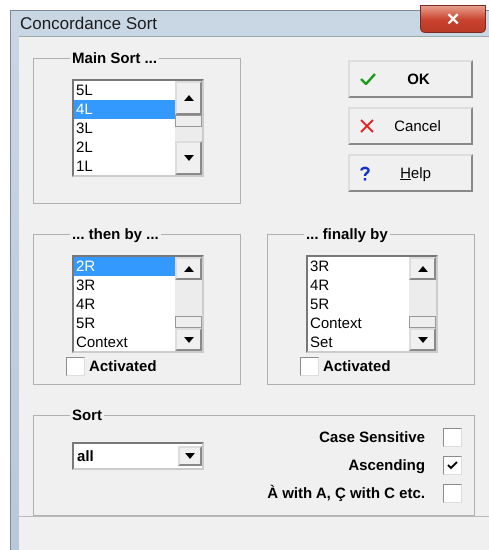 This screenshot has height=550, width=489. Describe the element at coordinates (367, 126) in the screenshot. I see `close-icon` at that location.